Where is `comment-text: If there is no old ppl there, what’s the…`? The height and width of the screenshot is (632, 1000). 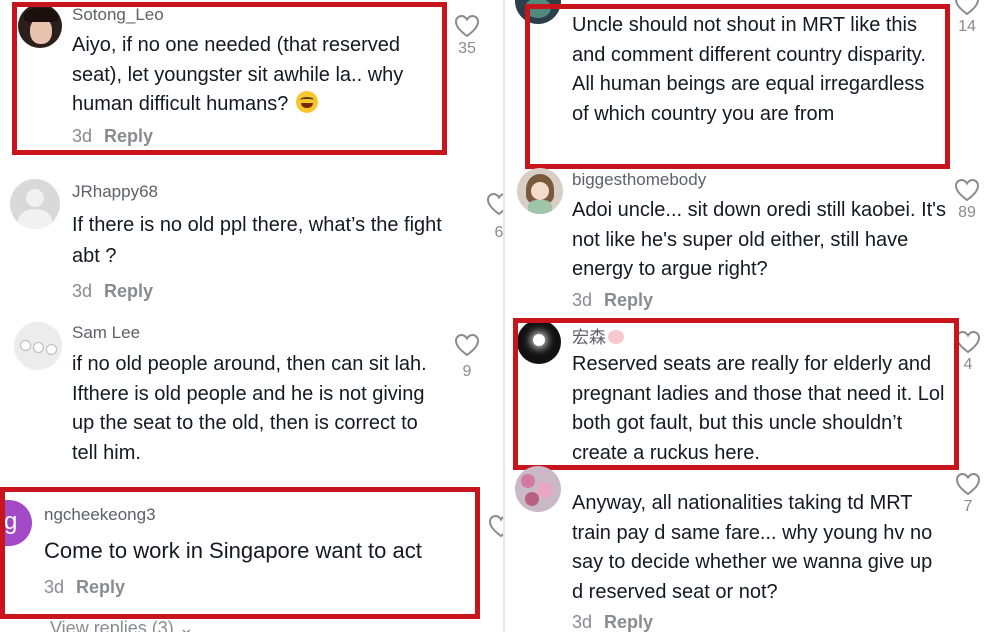 comment-text: If there is no old ppl there, what’s the… is located at coordinates (257, 240).